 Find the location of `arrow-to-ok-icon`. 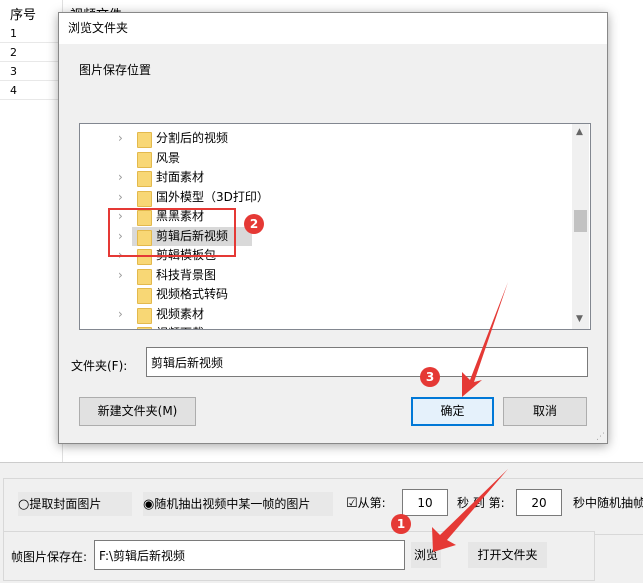

arrow-to-ok-icon is located at coordinates (485, 339).